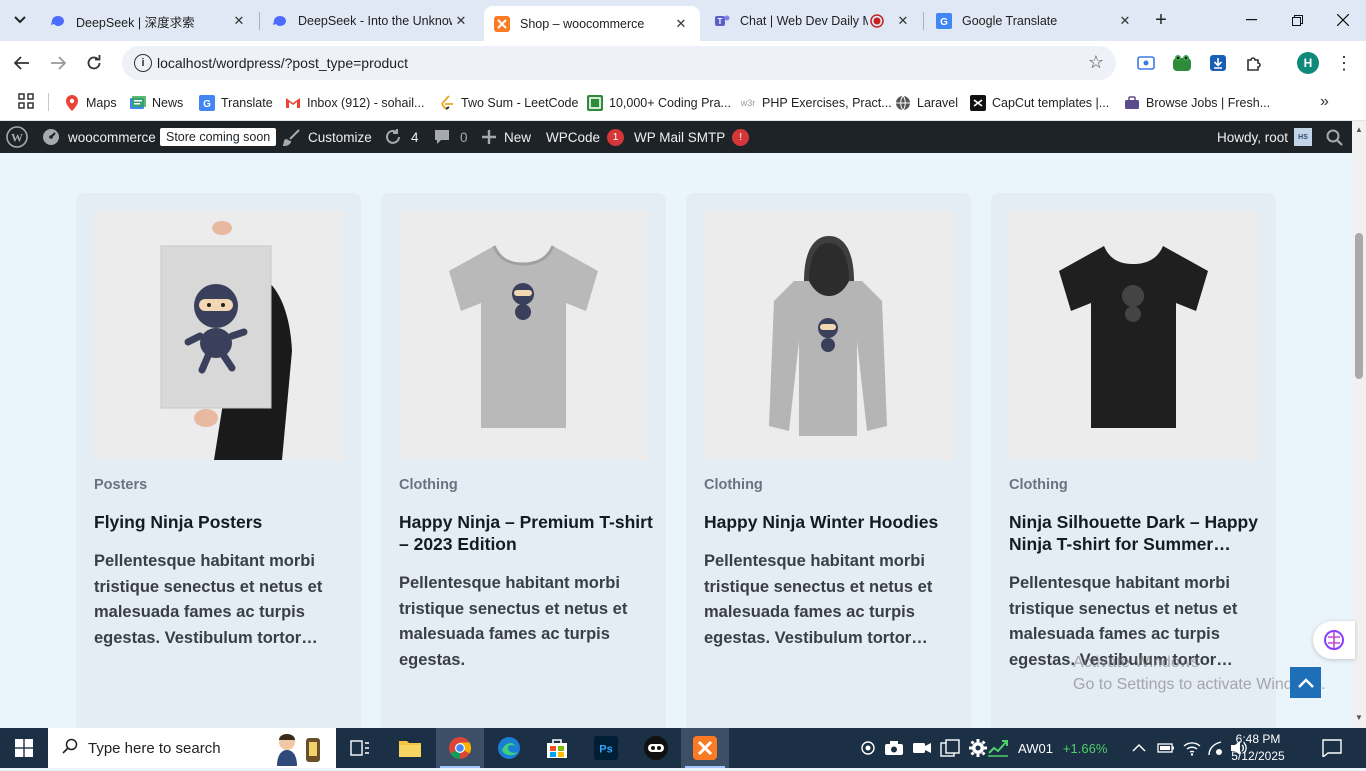 This screenshot has height=771, width=1366. I want to click on customize-link: Customize, so click(327, 137).